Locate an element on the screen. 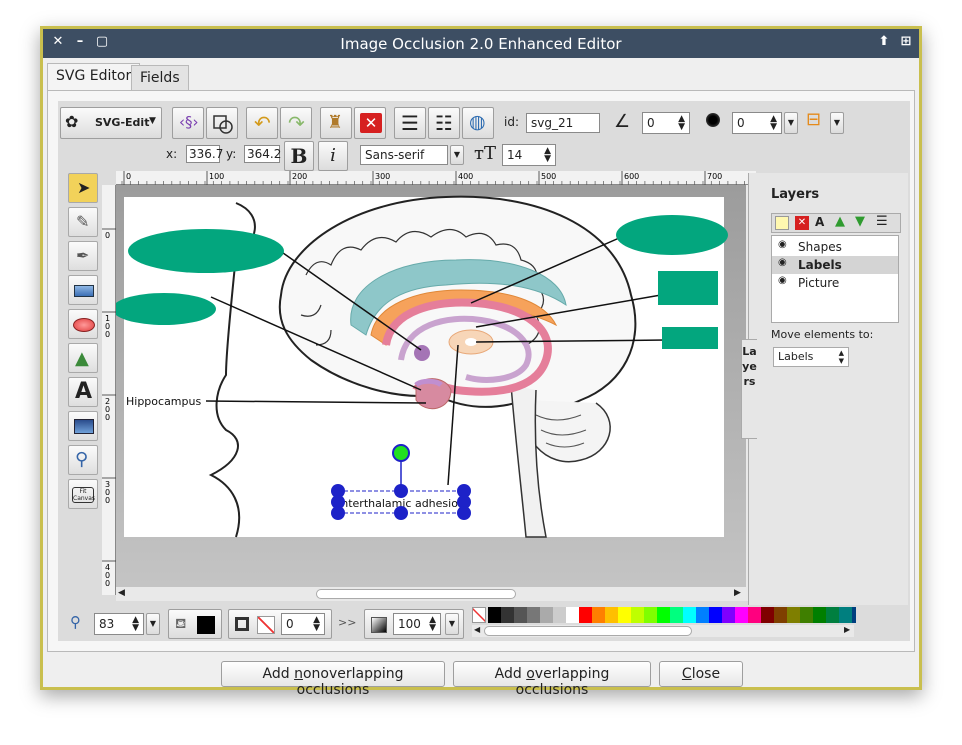 The width and height of the screenshot is (962, 745). y-input: 364.2 is located at coordinates (262, 154).